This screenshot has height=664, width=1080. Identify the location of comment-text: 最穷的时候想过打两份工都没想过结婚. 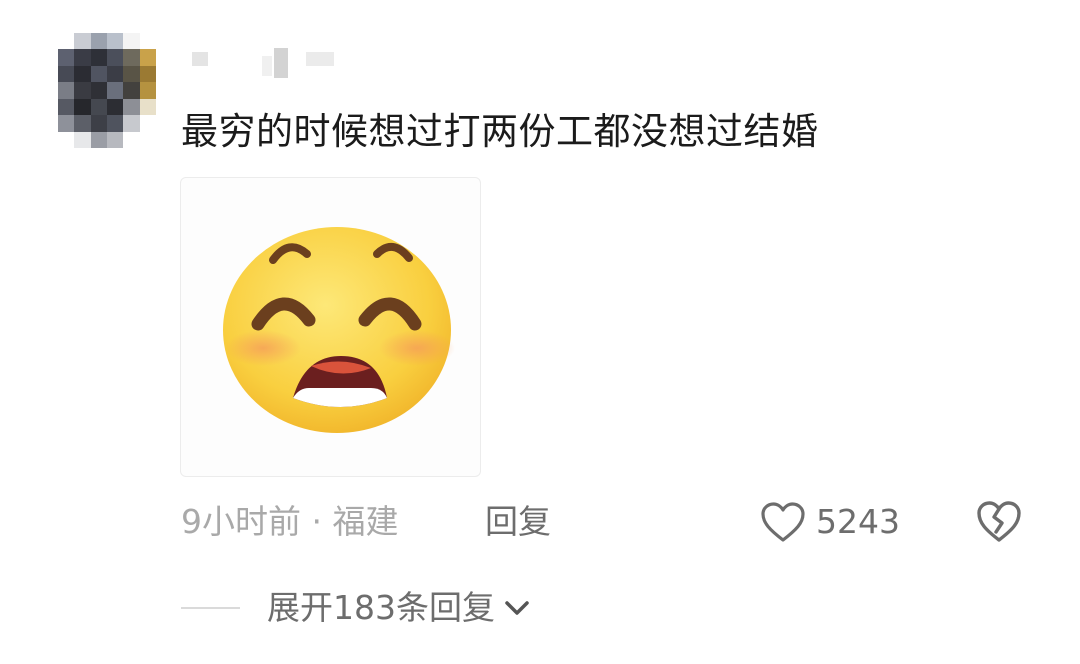
(500, 131).